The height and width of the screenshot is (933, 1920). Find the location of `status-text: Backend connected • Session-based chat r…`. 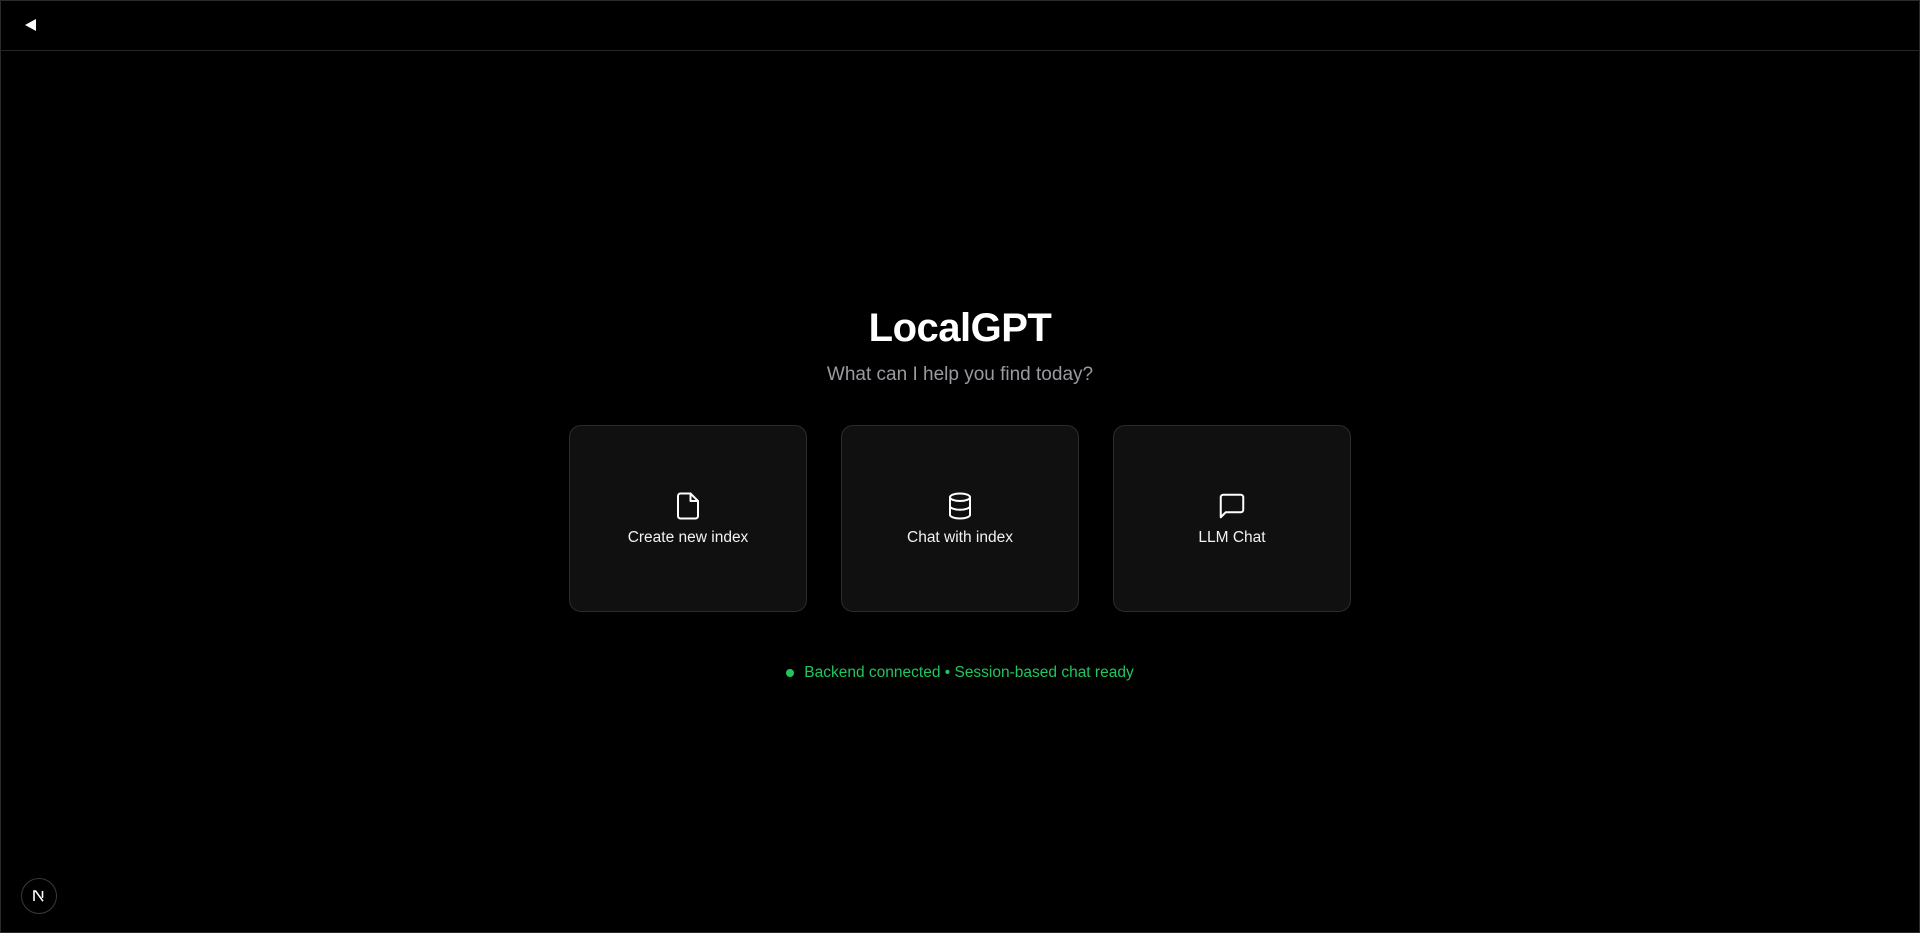

status-text: Backend connected • Session-based chat r… is located at coordinates (969, 672).